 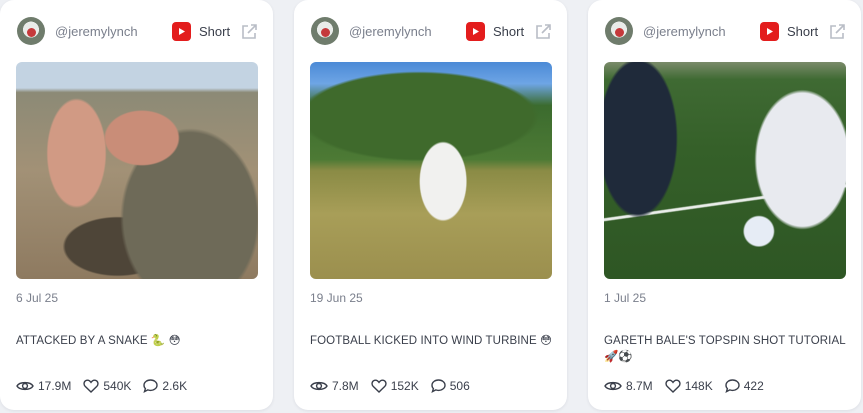 I want to click on comments-count: 506, so click(x=459, y=386).